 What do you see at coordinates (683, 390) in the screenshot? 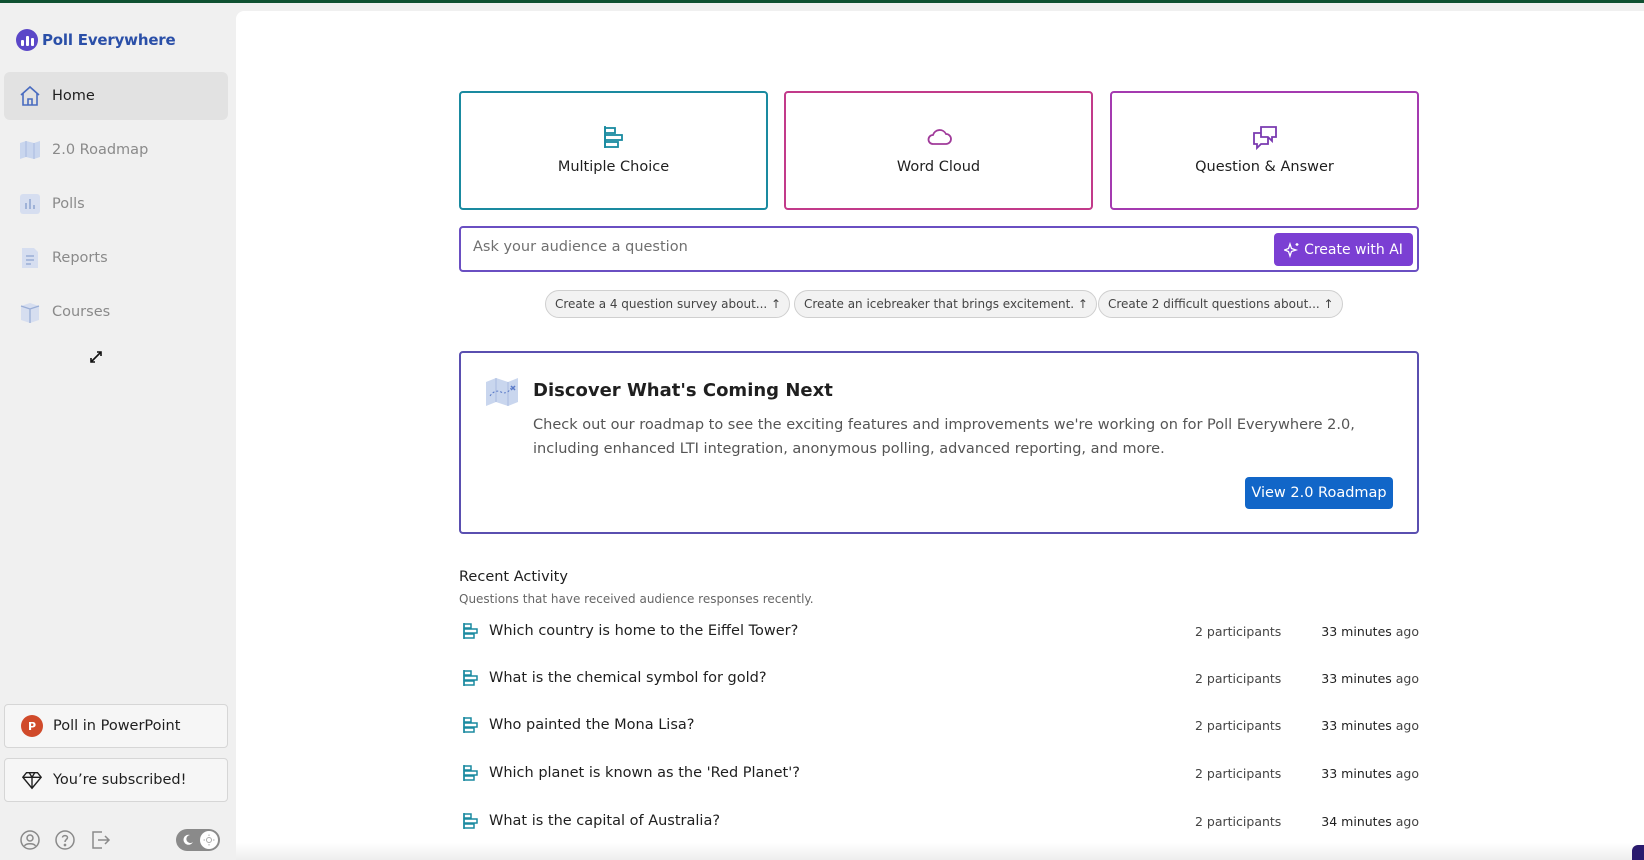
I see `discover-title: Discover What's Coming Next` at bounding box center [683, 390].